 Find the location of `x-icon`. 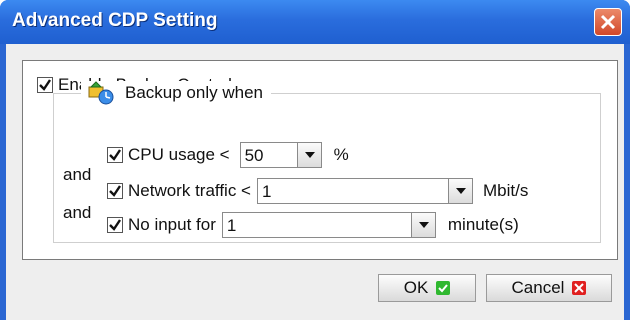

x-icon is located at coordinates (579, 288).